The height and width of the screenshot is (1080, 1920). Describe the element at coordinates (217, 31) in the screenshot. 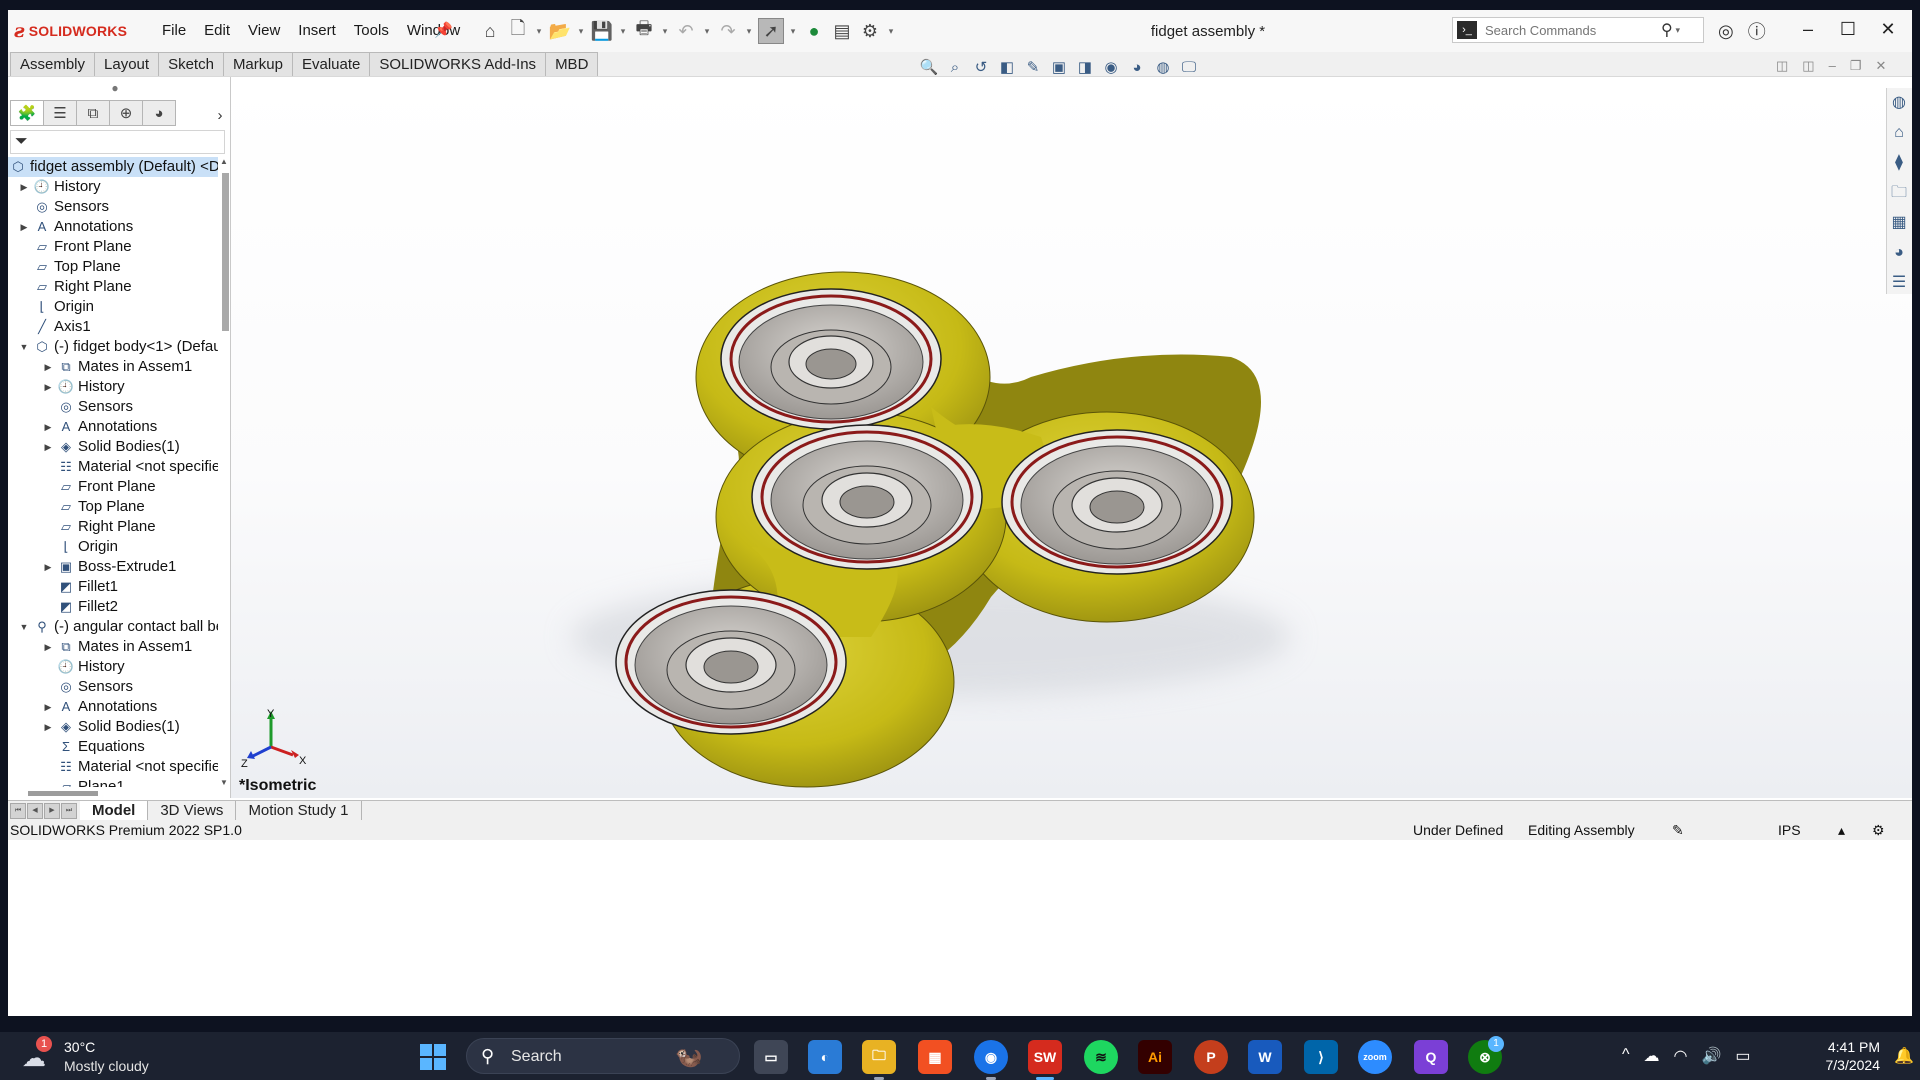

I see `menu-edit: Edit` at that location.